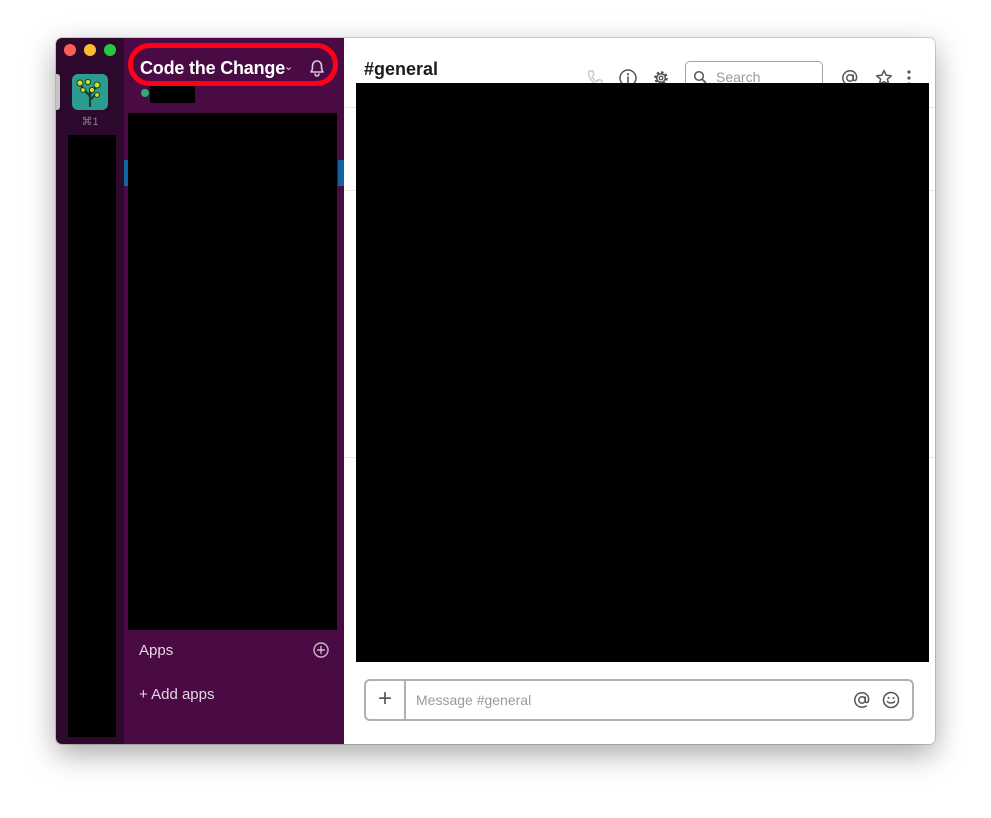 The height and width of the screenshot is (818, 991). Describe the element at coordinates (891, 700) in the screenshot. I see `emoji-icon` at that location.